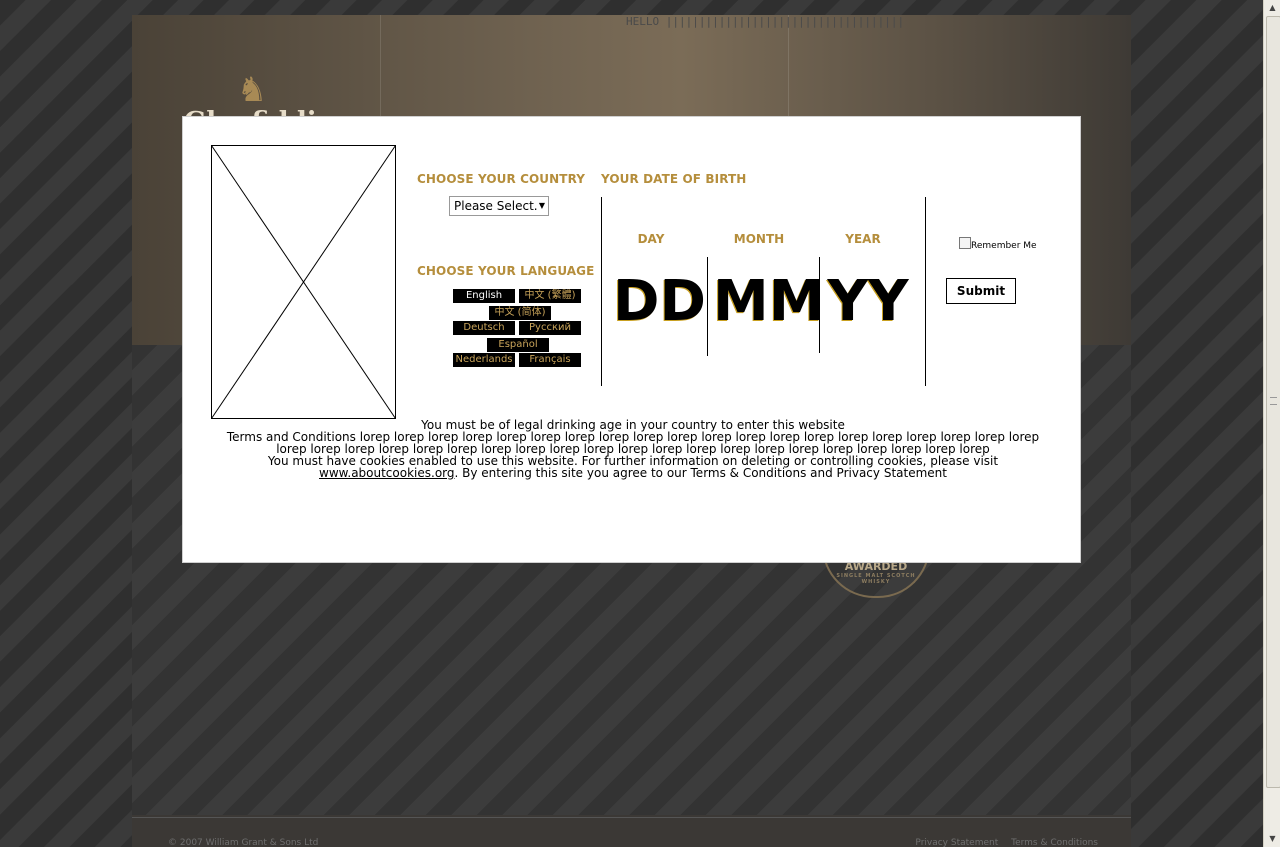  I want to click on footer-divider, so click(631, 817).